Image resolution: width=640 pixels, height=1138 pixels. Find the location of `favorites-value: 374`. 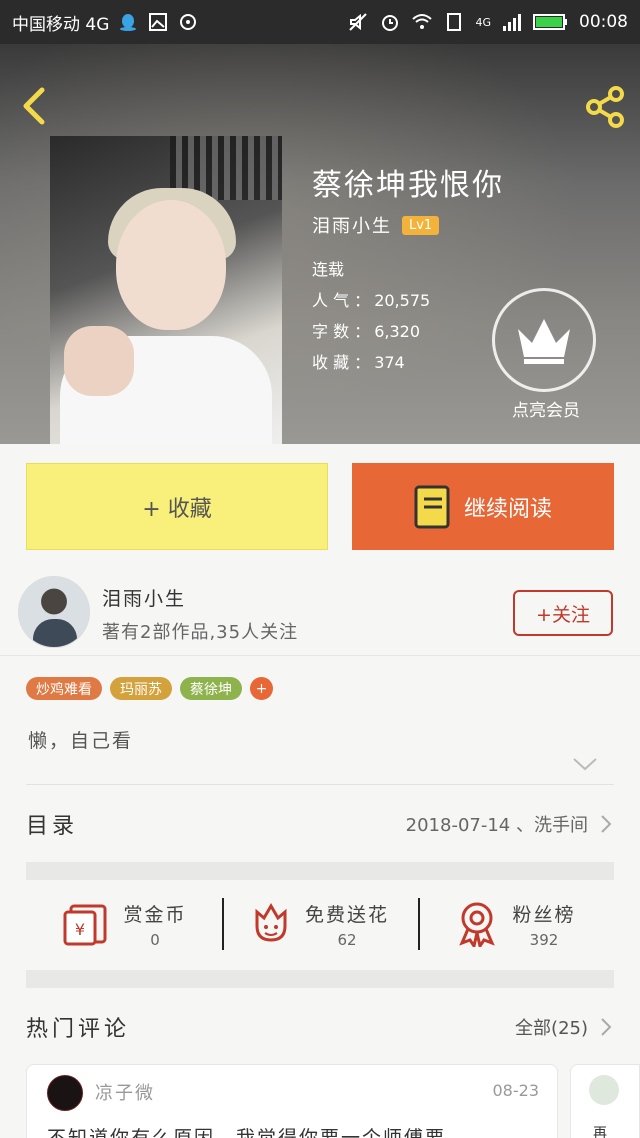

favorites-value: 374 is located at coordinates (389, 362).